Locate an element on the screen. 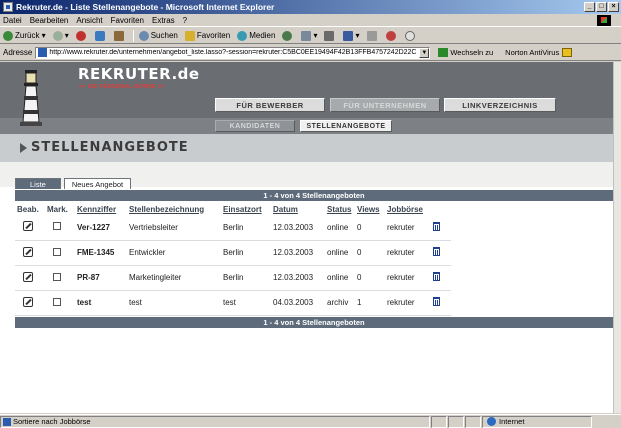  menu-help: ? is located at coordinates (185, 20).